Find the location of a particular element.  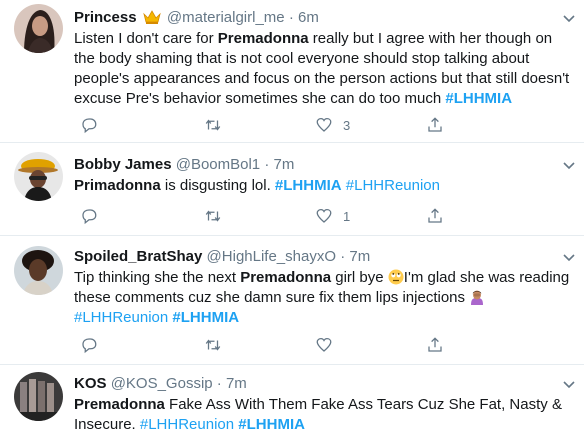

like-button is located at coordinates (324, 345).